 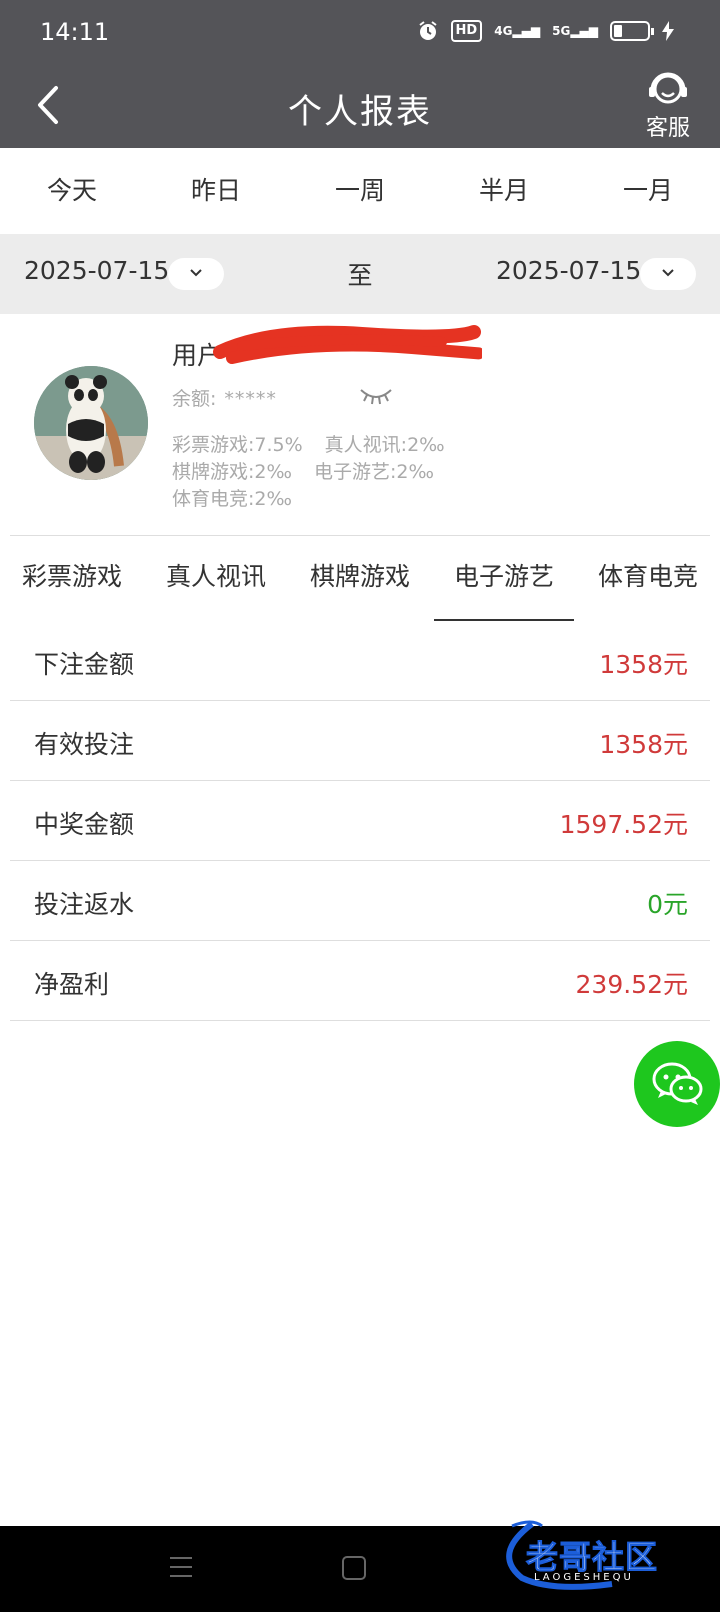 I want to click on rate-live: 真人视讯:2‰, so click(x=384, y=445).